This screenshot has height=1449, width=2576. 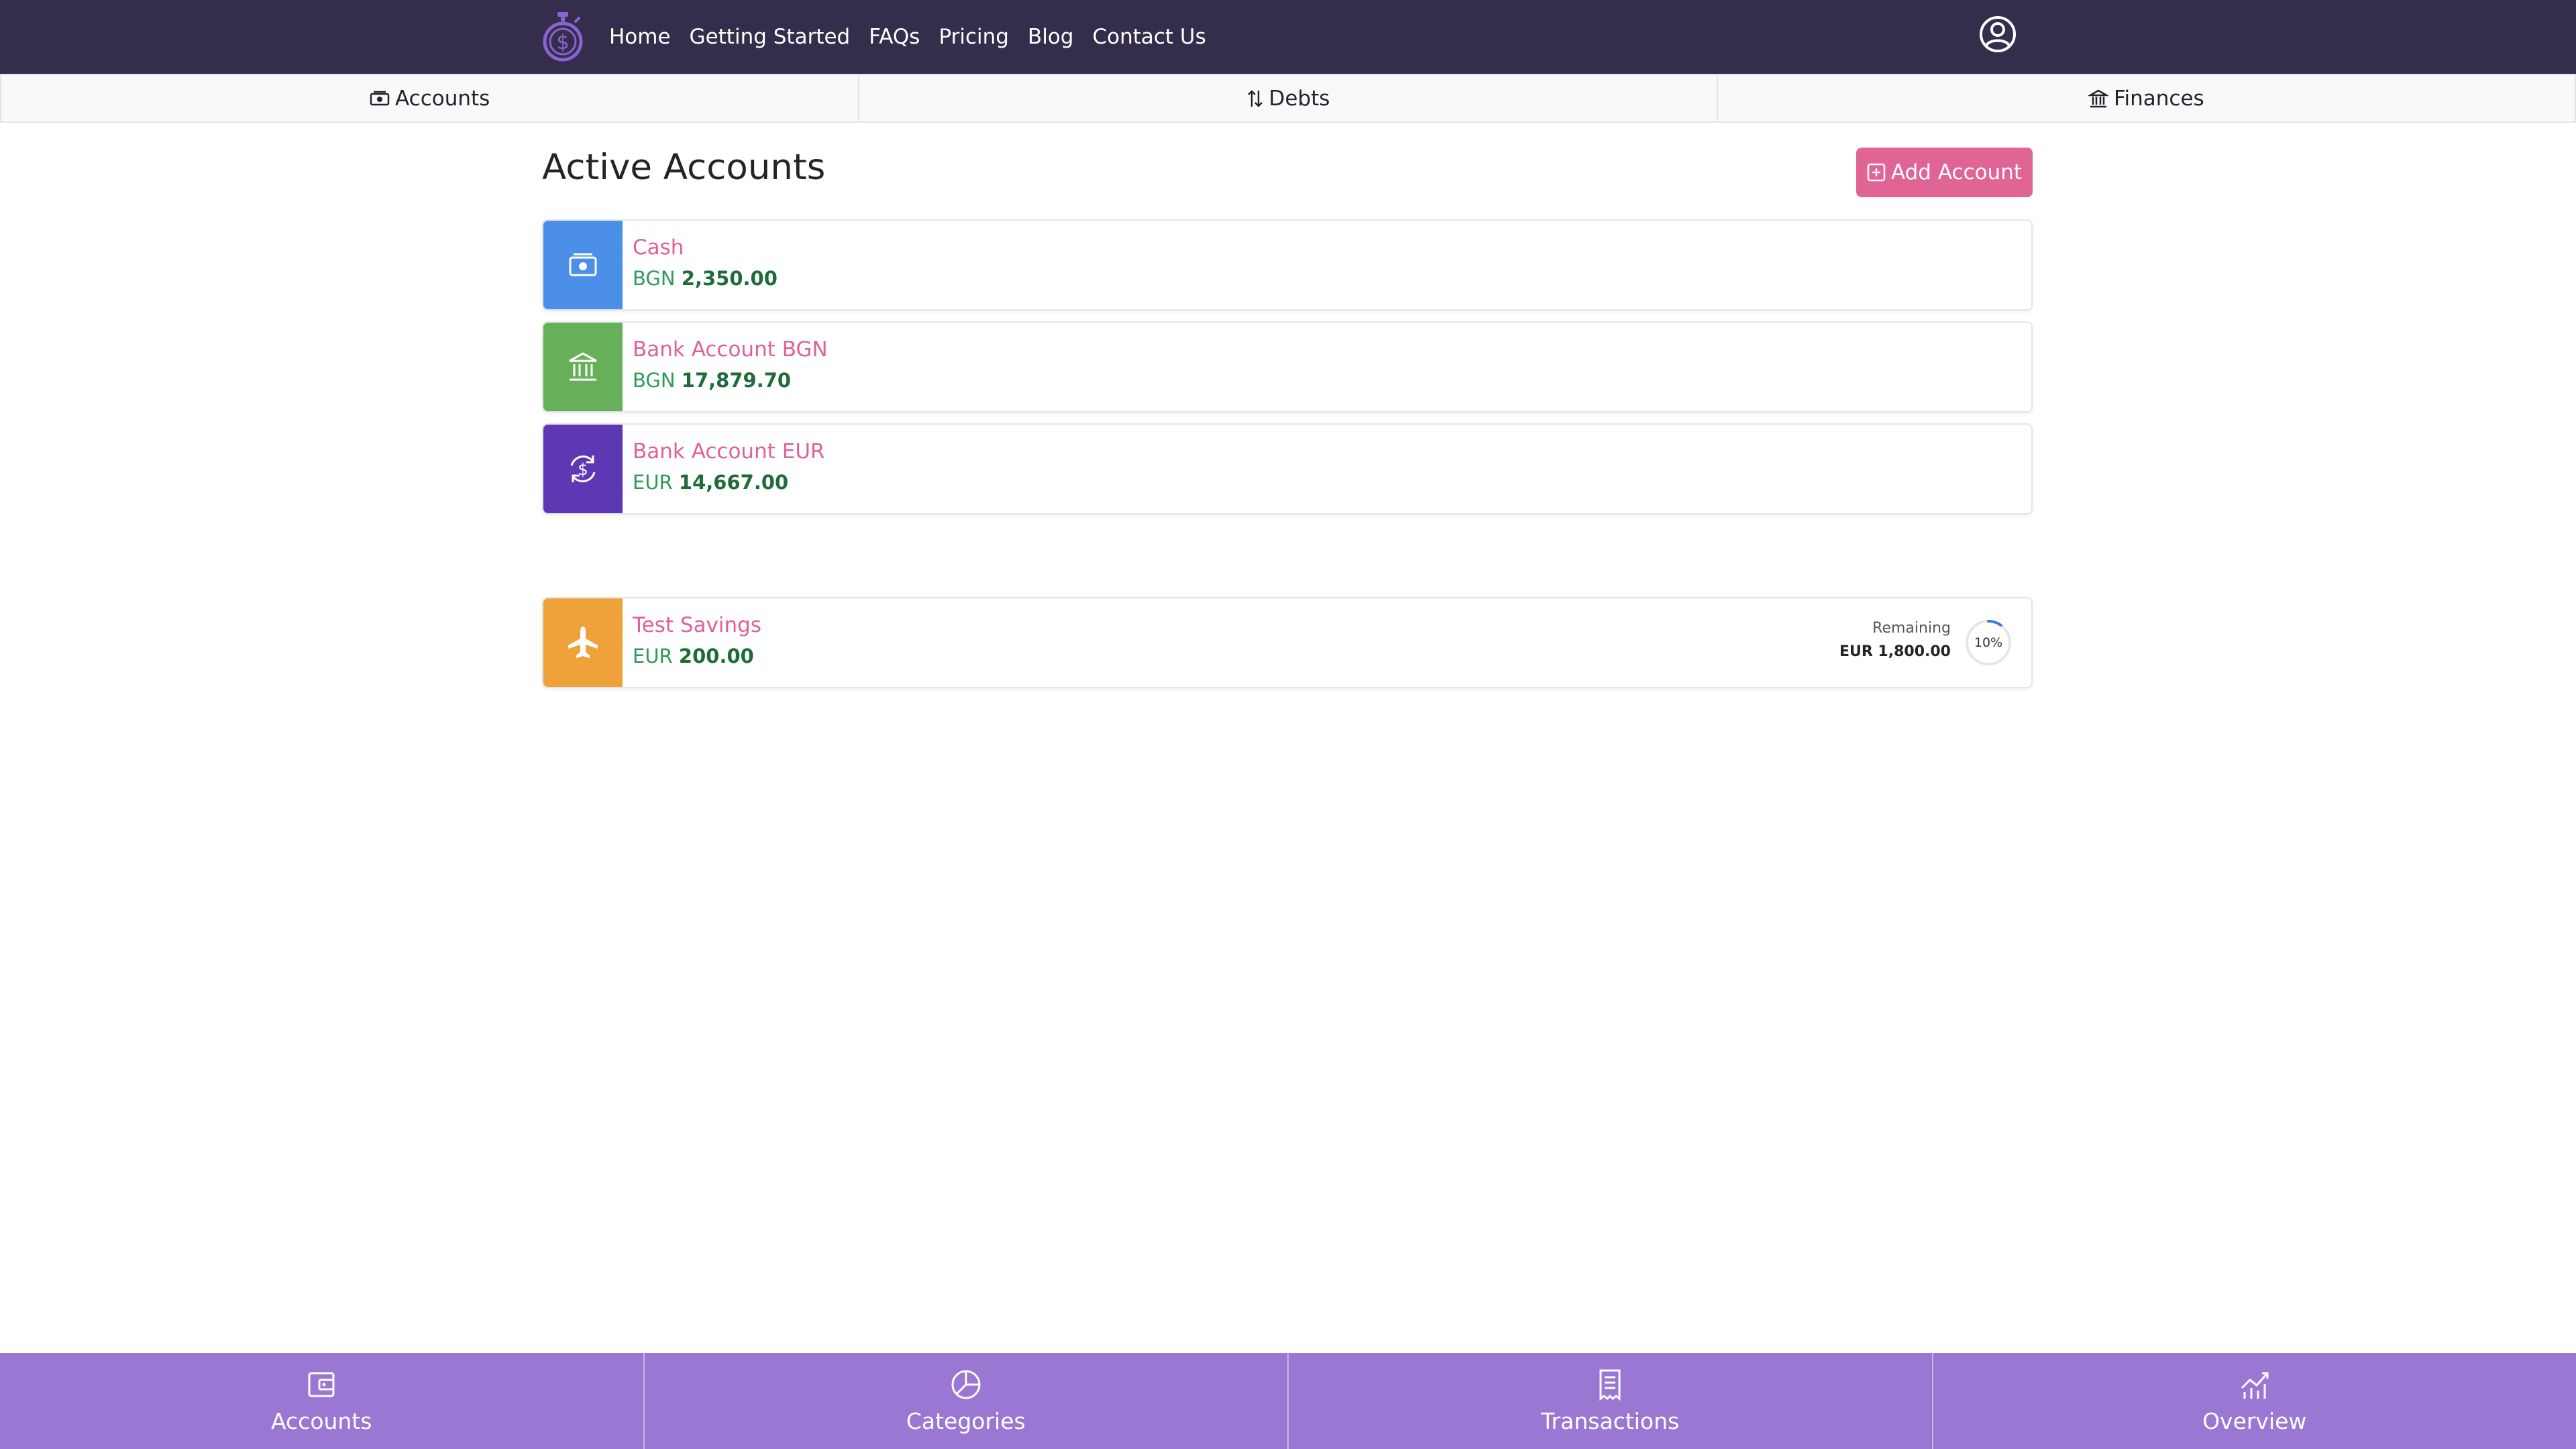 What do you see at coordinates (1876, 172) in the screenshot?
I see `plus-square-icon` at bounding box center [1876, 172].